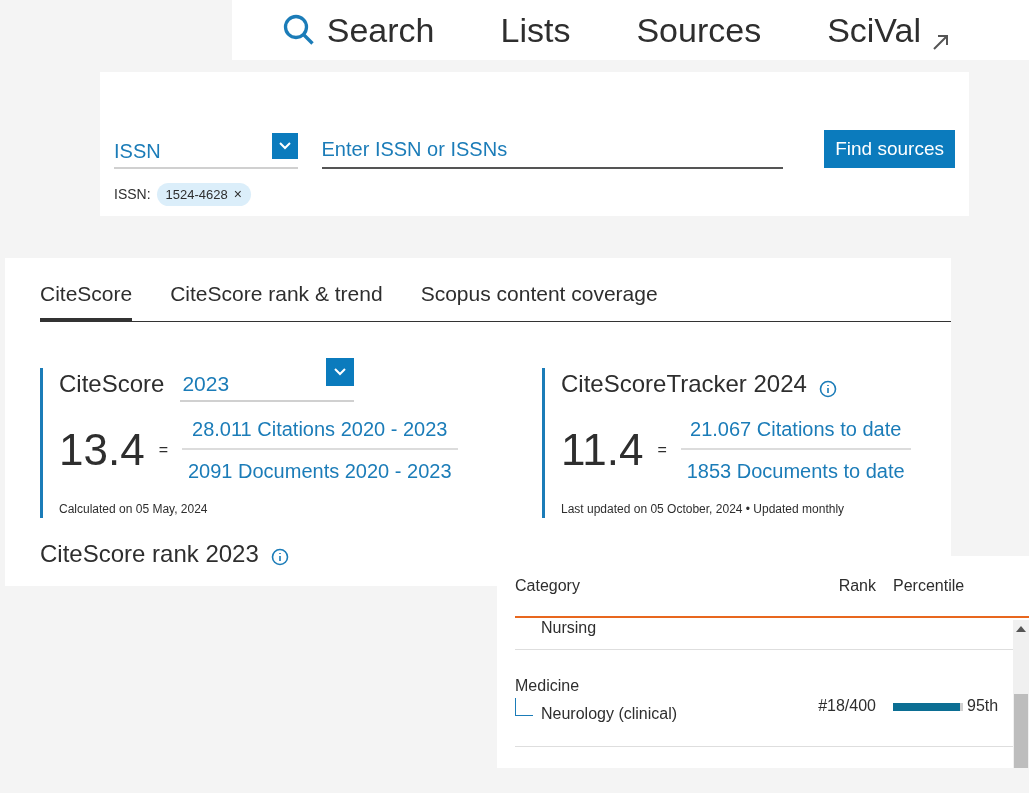 The width and height of the screenshot is (1029, 793). What do you see at coordinates (320, 430) in the screenshot?
I see `citations-link: 28.011 Citations 2020 - 2023` at bounding box center [320, 430].